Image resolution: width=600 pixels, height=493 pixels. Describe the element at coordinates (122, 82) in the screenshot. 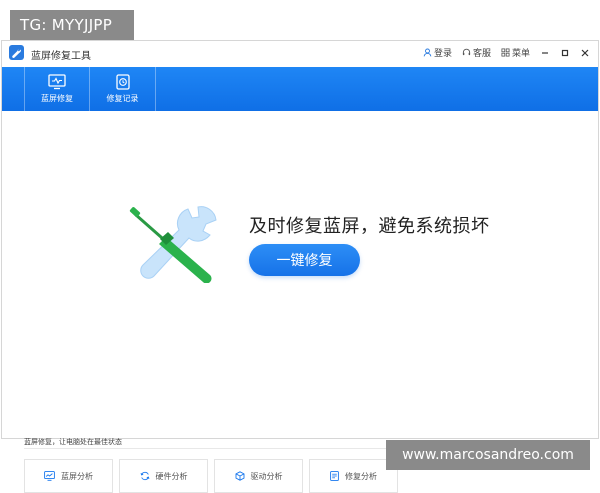

I see `history-icon` at that location.